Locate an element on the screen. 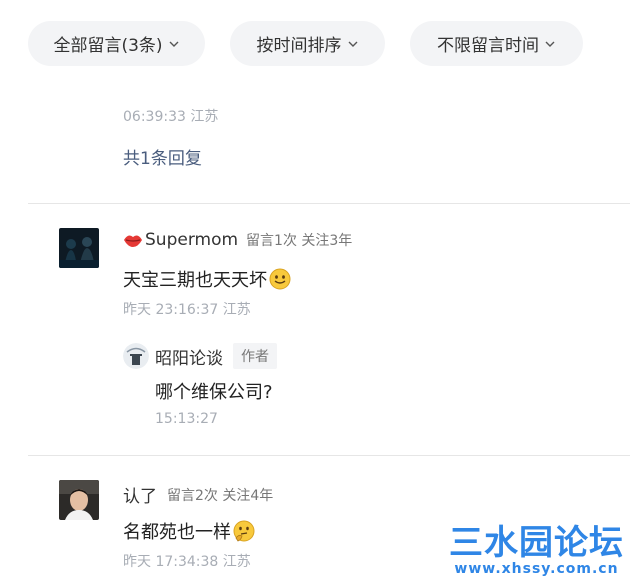 The width and height of the screenshot is (630, 583). author-avatar is located at coordinates (136, 356).